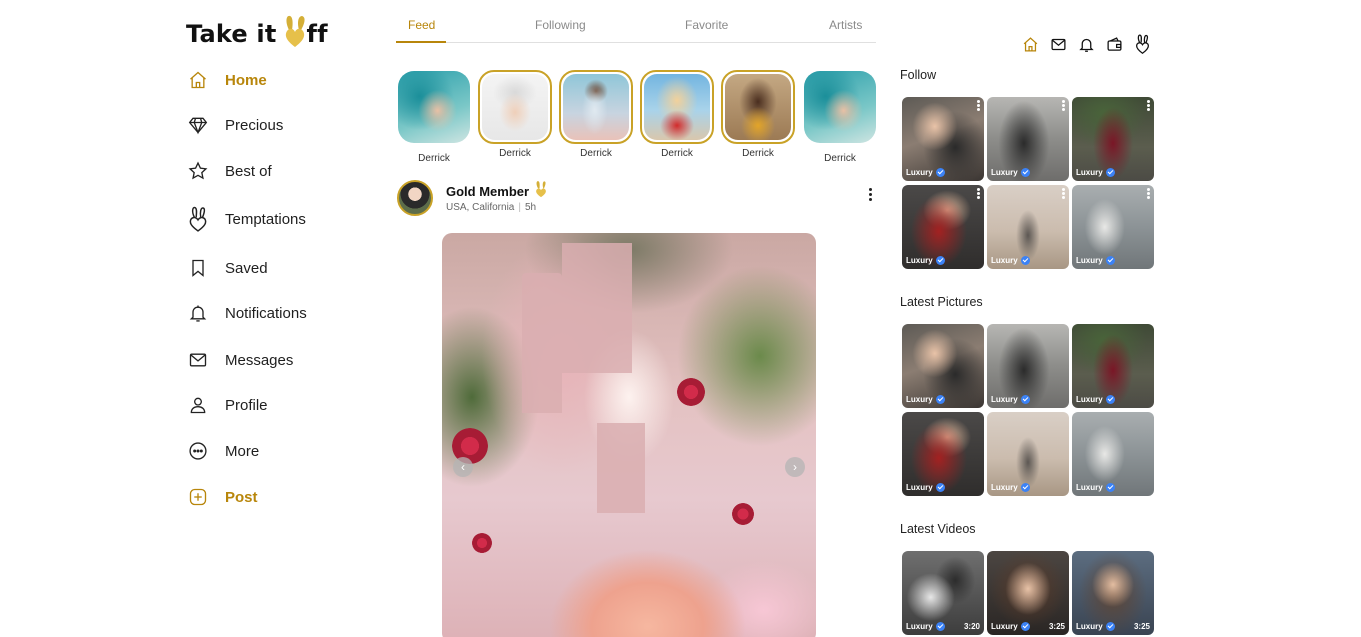 This screenshot has width=1361, height=637. Describe the element at coordinates (281, 219) in the screenshot. I see `nav-item-temptations: Temptations` at that location.